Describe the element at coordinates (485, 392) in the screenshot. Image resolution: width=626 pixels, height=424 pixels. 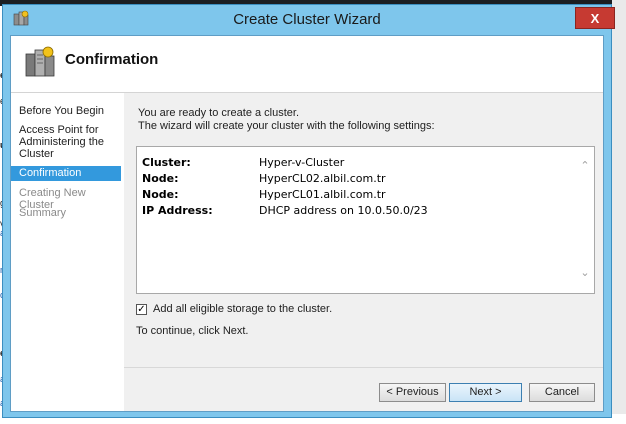
I see `next-button: Next >` at that location.